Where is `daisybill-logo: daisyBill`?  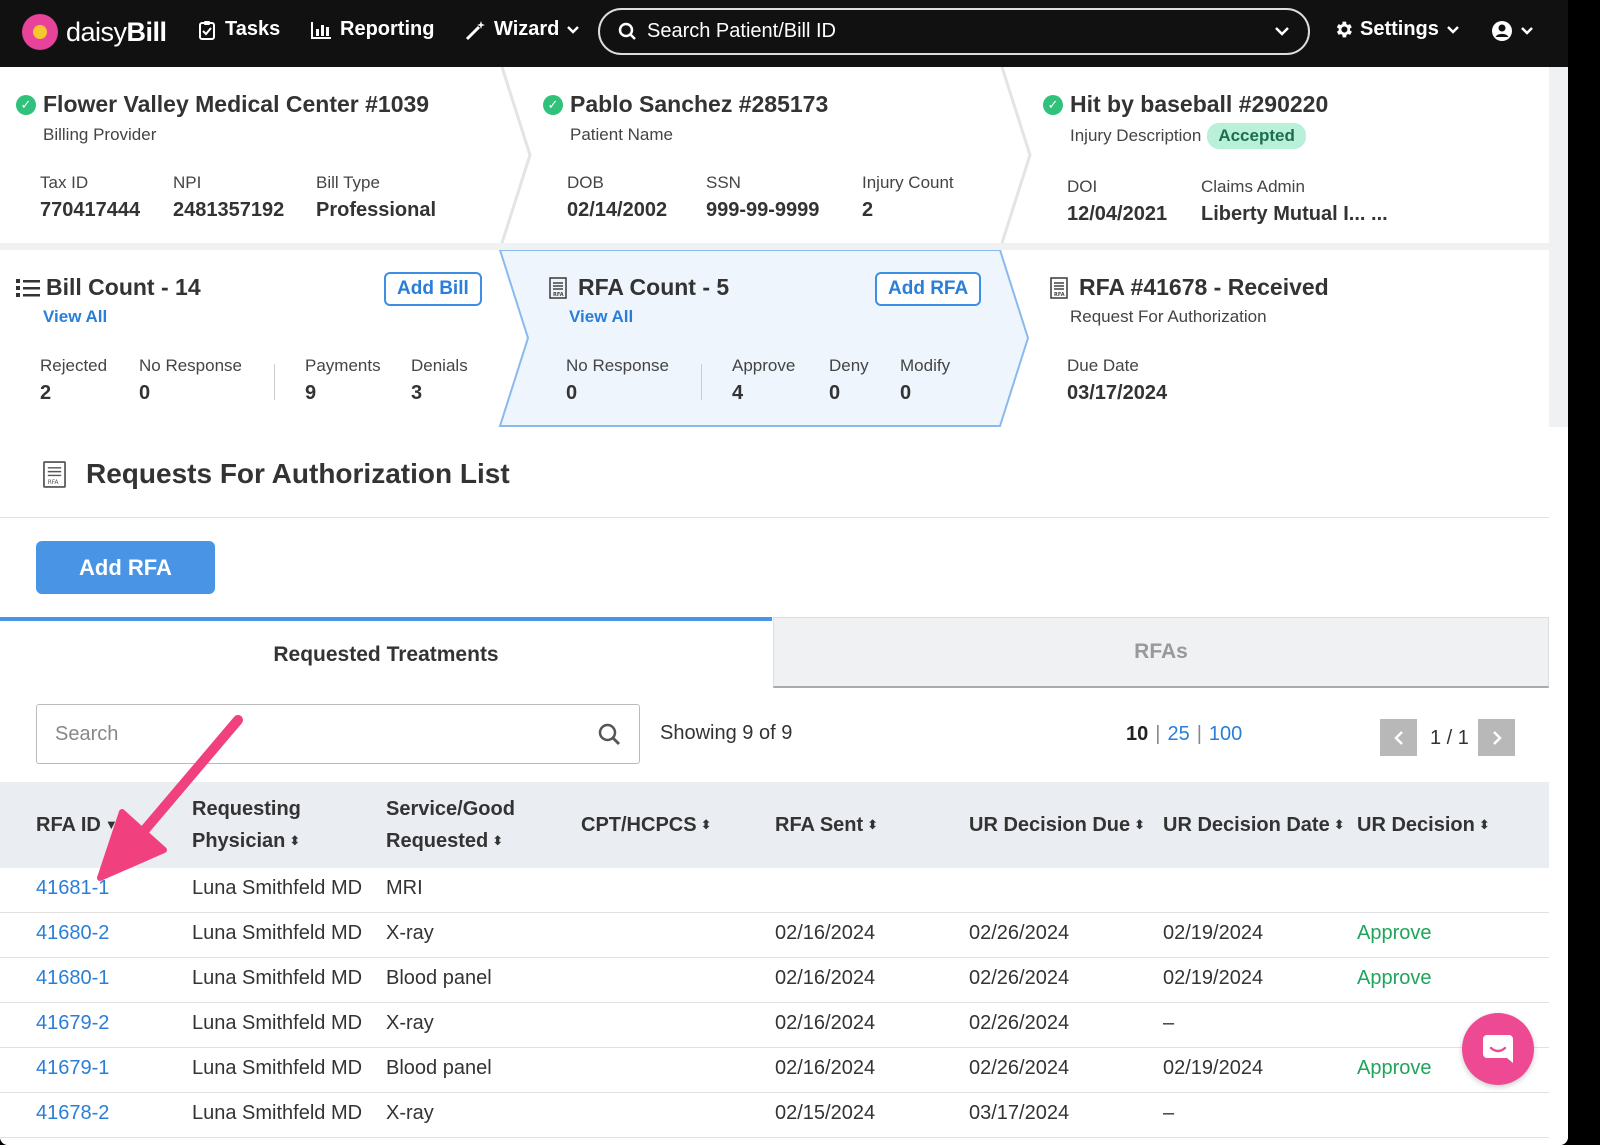 daisybill-logo: daisyBill is located at coordinates (94, 32).